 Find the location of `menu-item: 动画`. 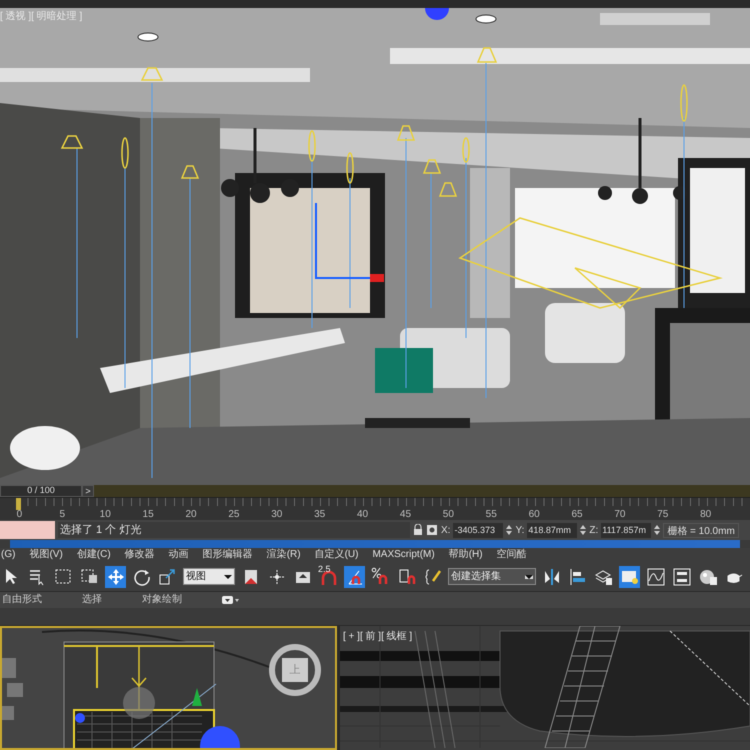

menu-item: 动画 is located at coordinates (178, 555).